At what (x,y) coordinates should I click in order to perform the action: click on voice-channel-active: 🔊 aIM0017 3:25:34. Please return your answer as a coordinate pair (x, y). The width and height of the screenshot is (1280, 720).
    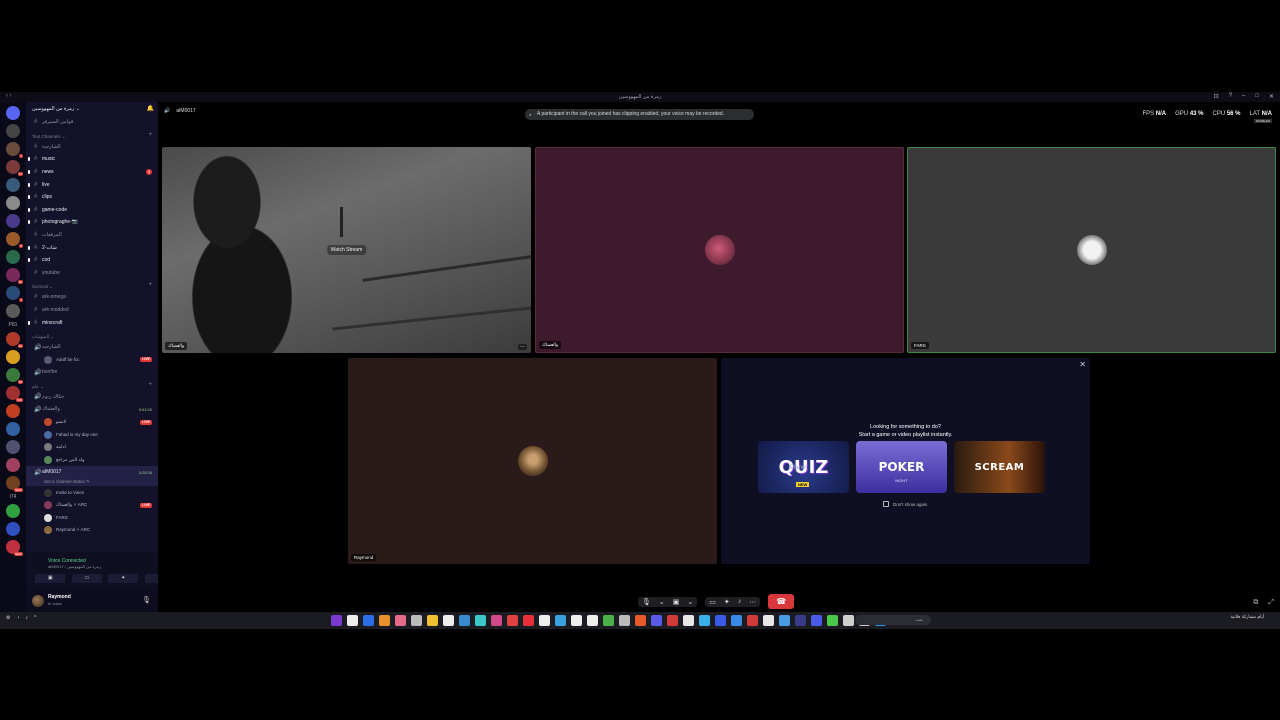
    Looking at the image, I should click on (92, 472).